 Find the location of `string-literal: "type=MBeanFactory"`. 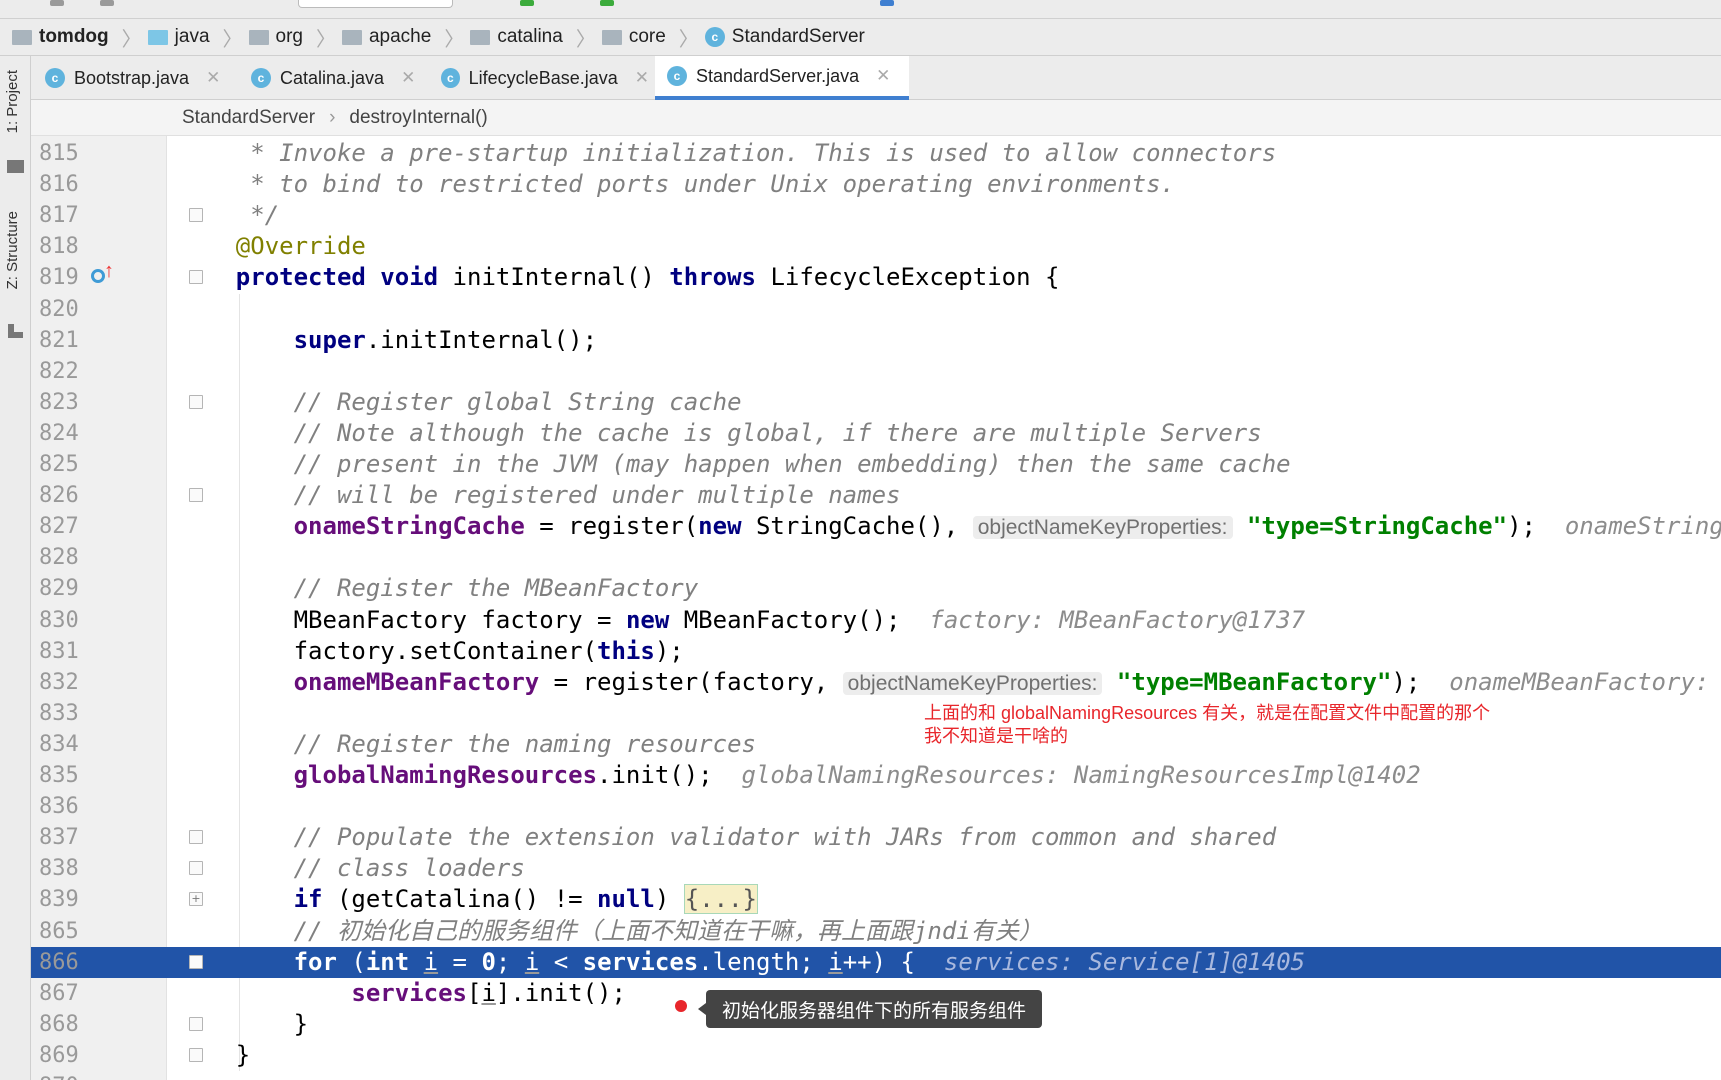

string-literal: "type=MBeanFactory" is located at coordinates (1247, 681).